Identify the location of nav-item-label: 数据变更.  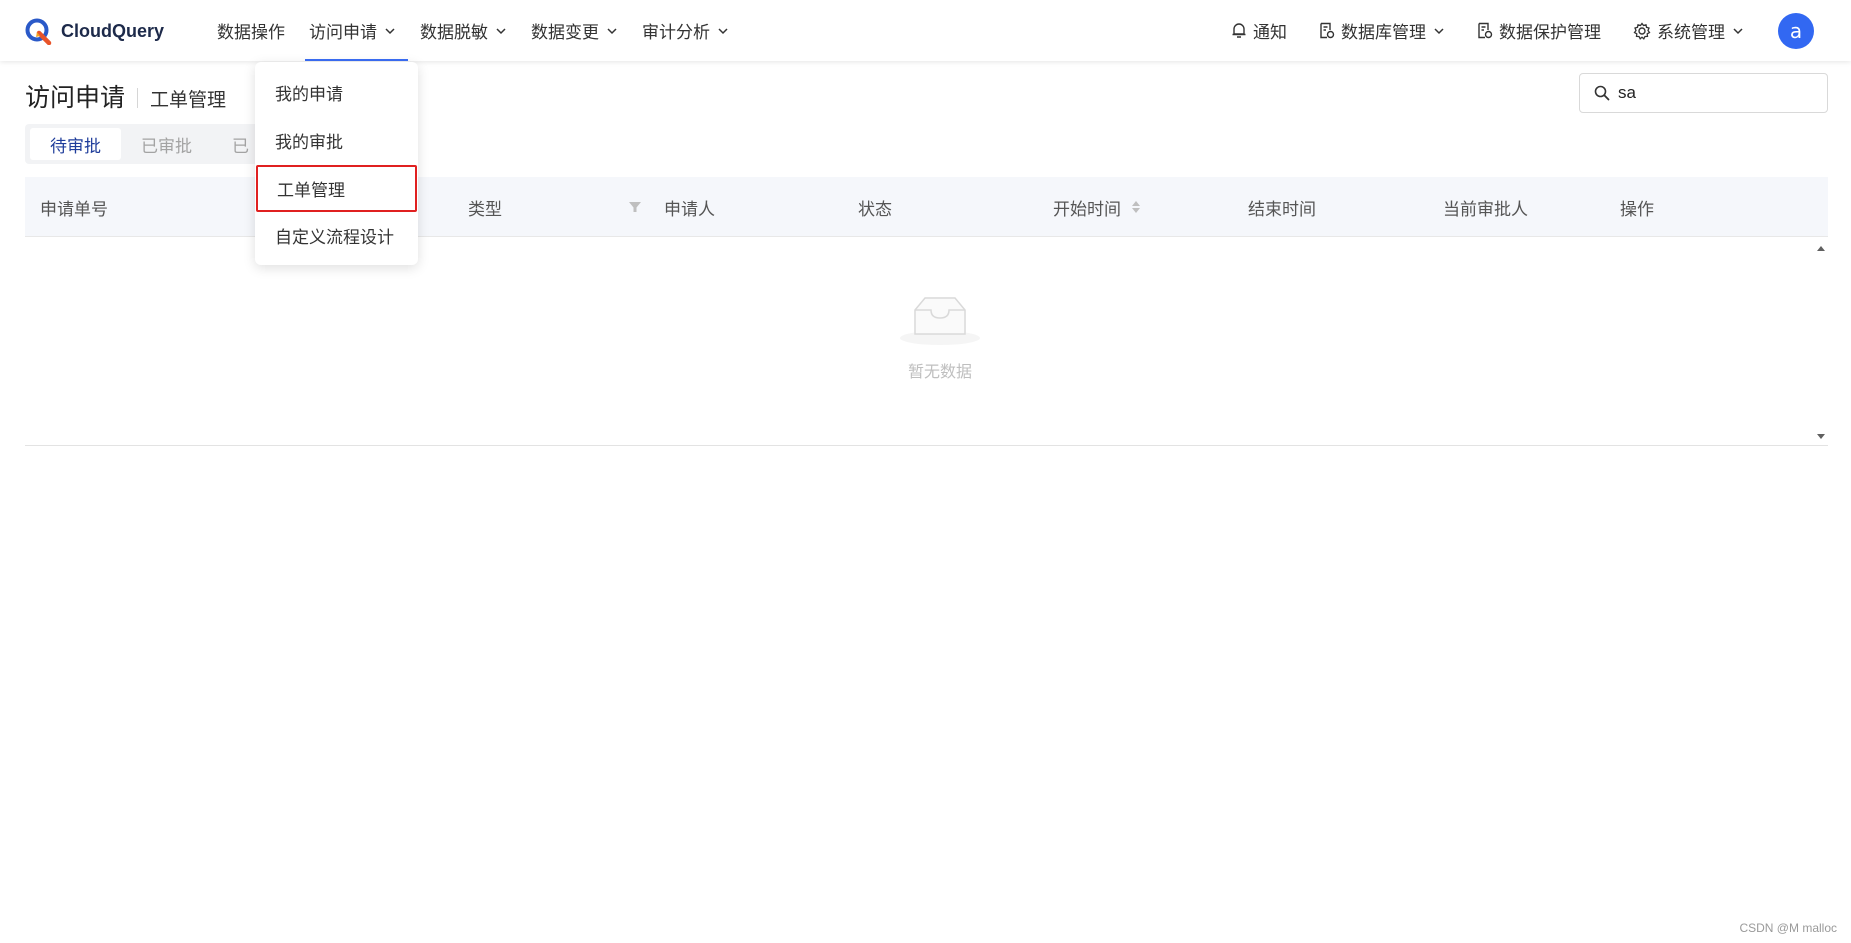
(565, 33).